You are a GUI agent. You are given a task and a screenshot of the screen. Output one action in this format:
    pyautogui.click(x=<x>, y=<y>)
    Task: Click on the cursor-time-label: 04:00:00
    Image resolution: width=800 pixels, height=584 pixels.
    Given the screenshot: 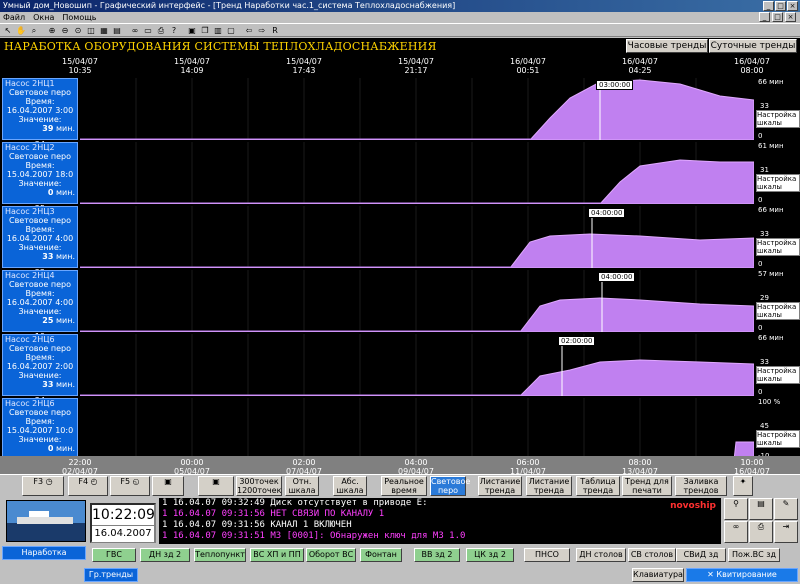 What is the action you would take?
    pyautogui.click(x=617, y=277)
    